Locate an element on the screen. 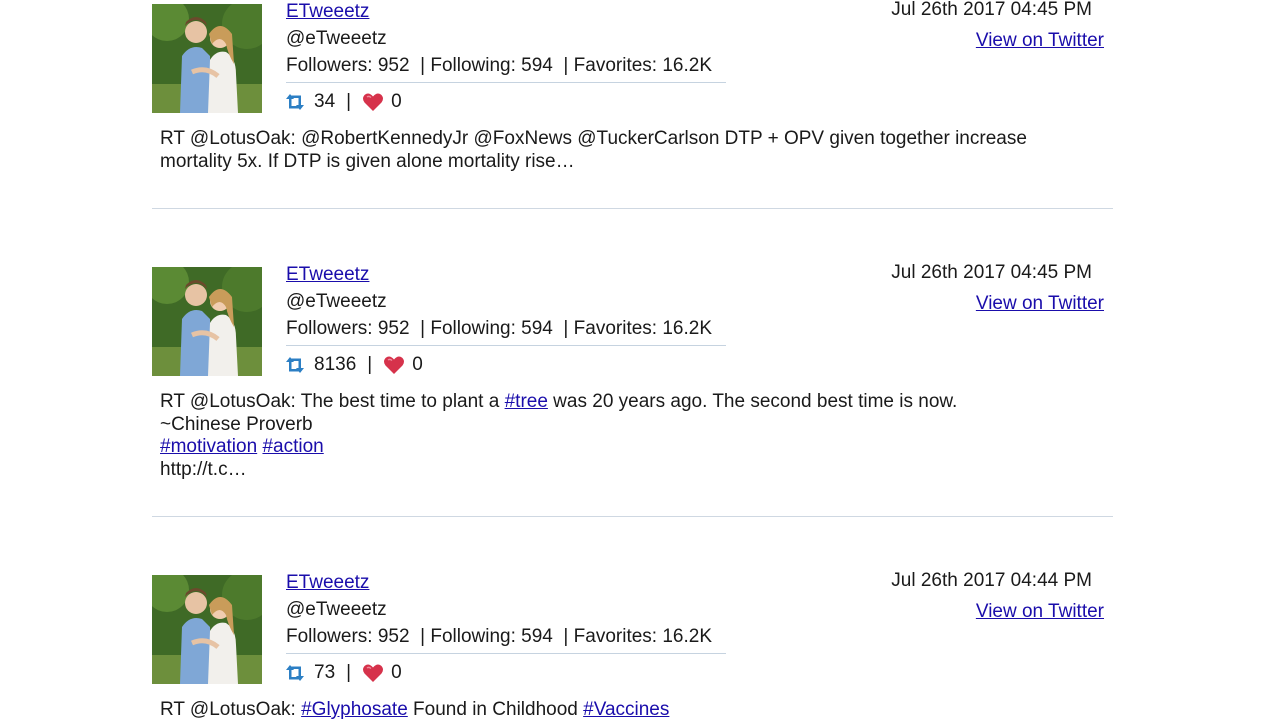 Image resolution: width=1280 pixels, height=720 pixels. hashtag-link: #tree is located at coordinates (526, 401).